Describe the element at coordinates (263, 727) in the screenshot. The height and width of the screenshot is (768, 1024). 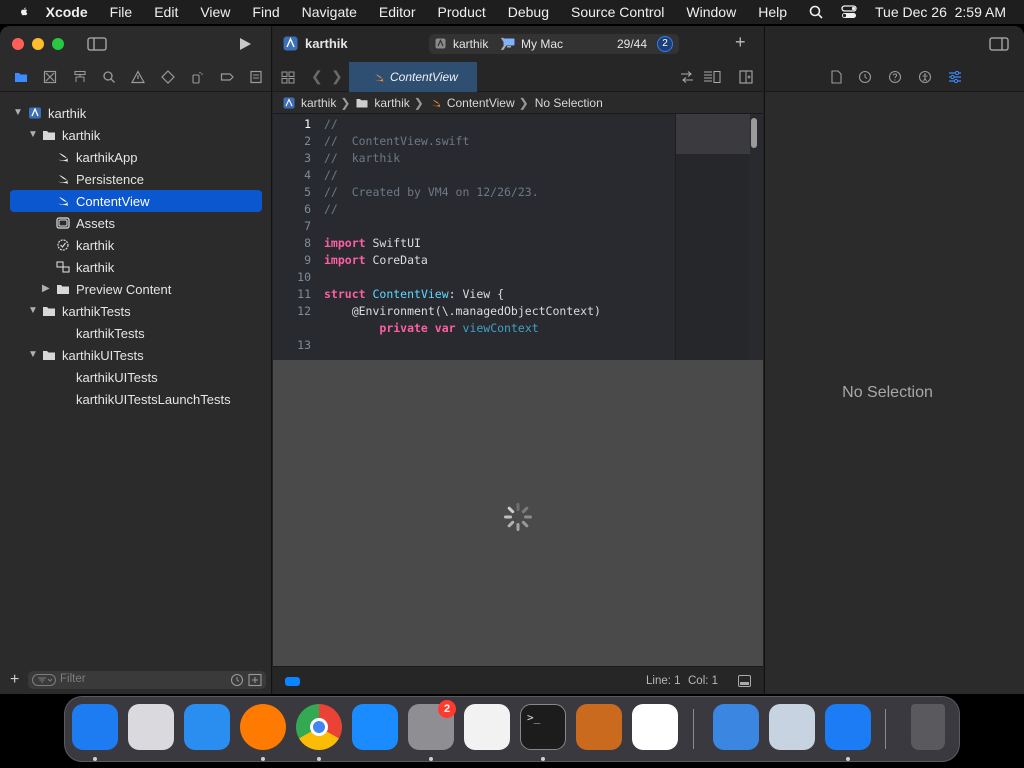
I see `firefox-icon` at that location.